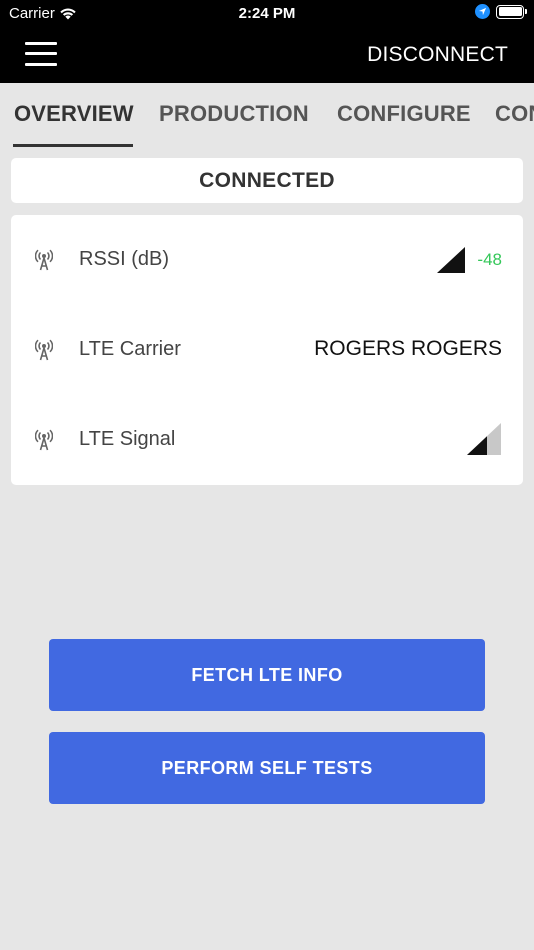 This screenshot has width=534, height=950. I want to click on lte-carrier-value: ROGERS ROGERS, so click(408, 348).